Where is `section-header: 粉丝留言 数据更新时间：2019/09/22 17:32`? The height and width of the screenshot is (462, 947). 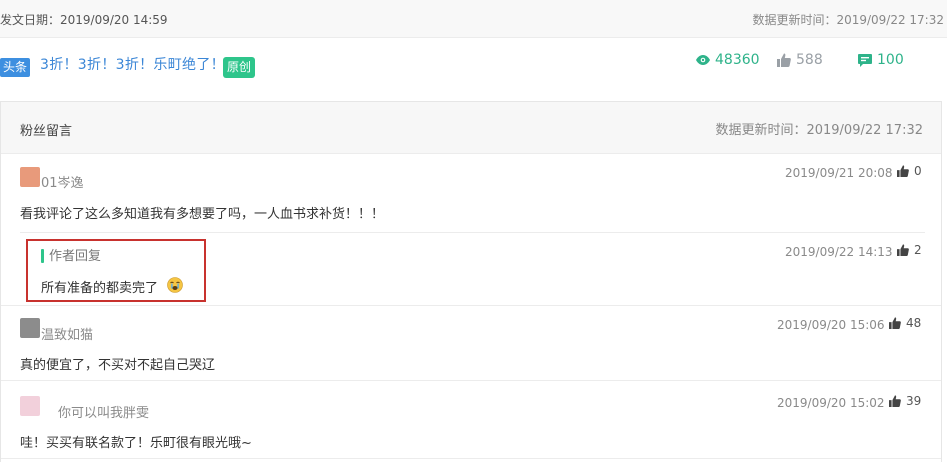
section-header: 粉丝留言 数据更新时间：2019/09/22 17:32 is located at coordinates (471, 128).